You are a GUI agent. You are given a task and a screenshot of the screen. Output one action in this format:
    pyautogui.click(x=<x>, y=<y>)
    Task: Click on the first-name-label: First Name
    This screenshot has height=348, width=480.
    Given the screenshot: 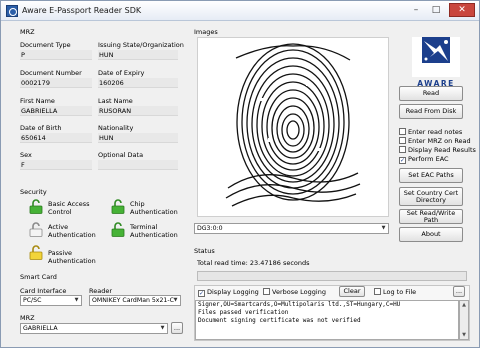 What is the action you would take?
    pyautogui.click(x=37, y=101)
    